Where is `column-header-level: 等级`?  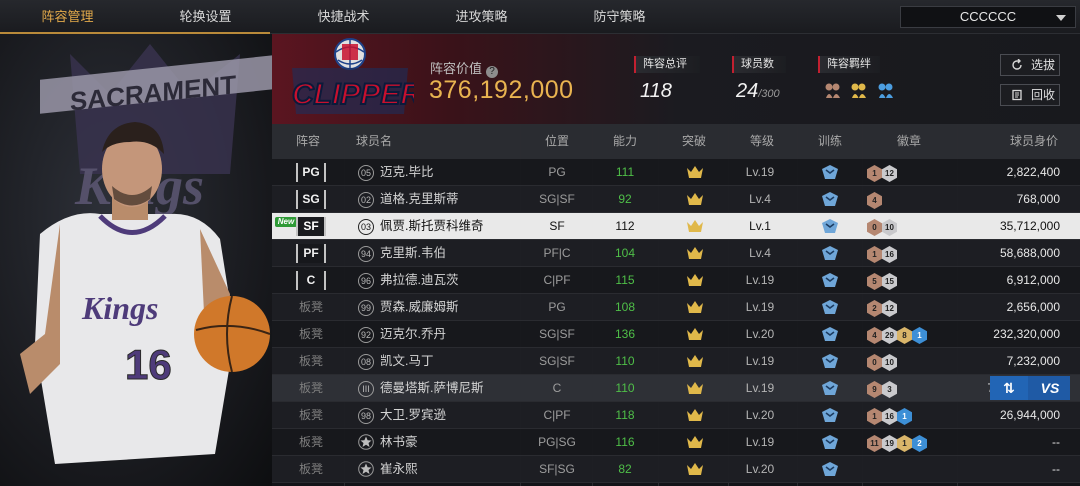 column-header-level: 等级 is located at coordinates (762, 141).